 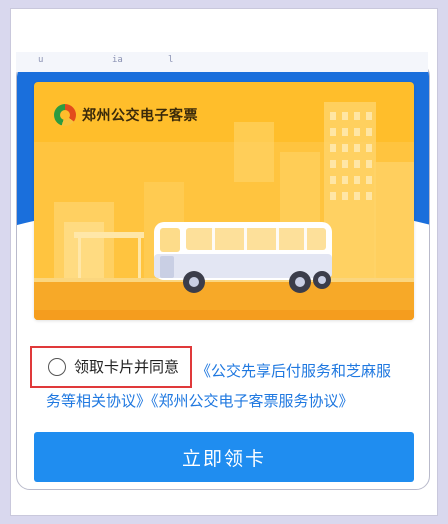 I want to click on agreement-checkbox-row: 领取卡片并同意, so click(x=113, y=366).